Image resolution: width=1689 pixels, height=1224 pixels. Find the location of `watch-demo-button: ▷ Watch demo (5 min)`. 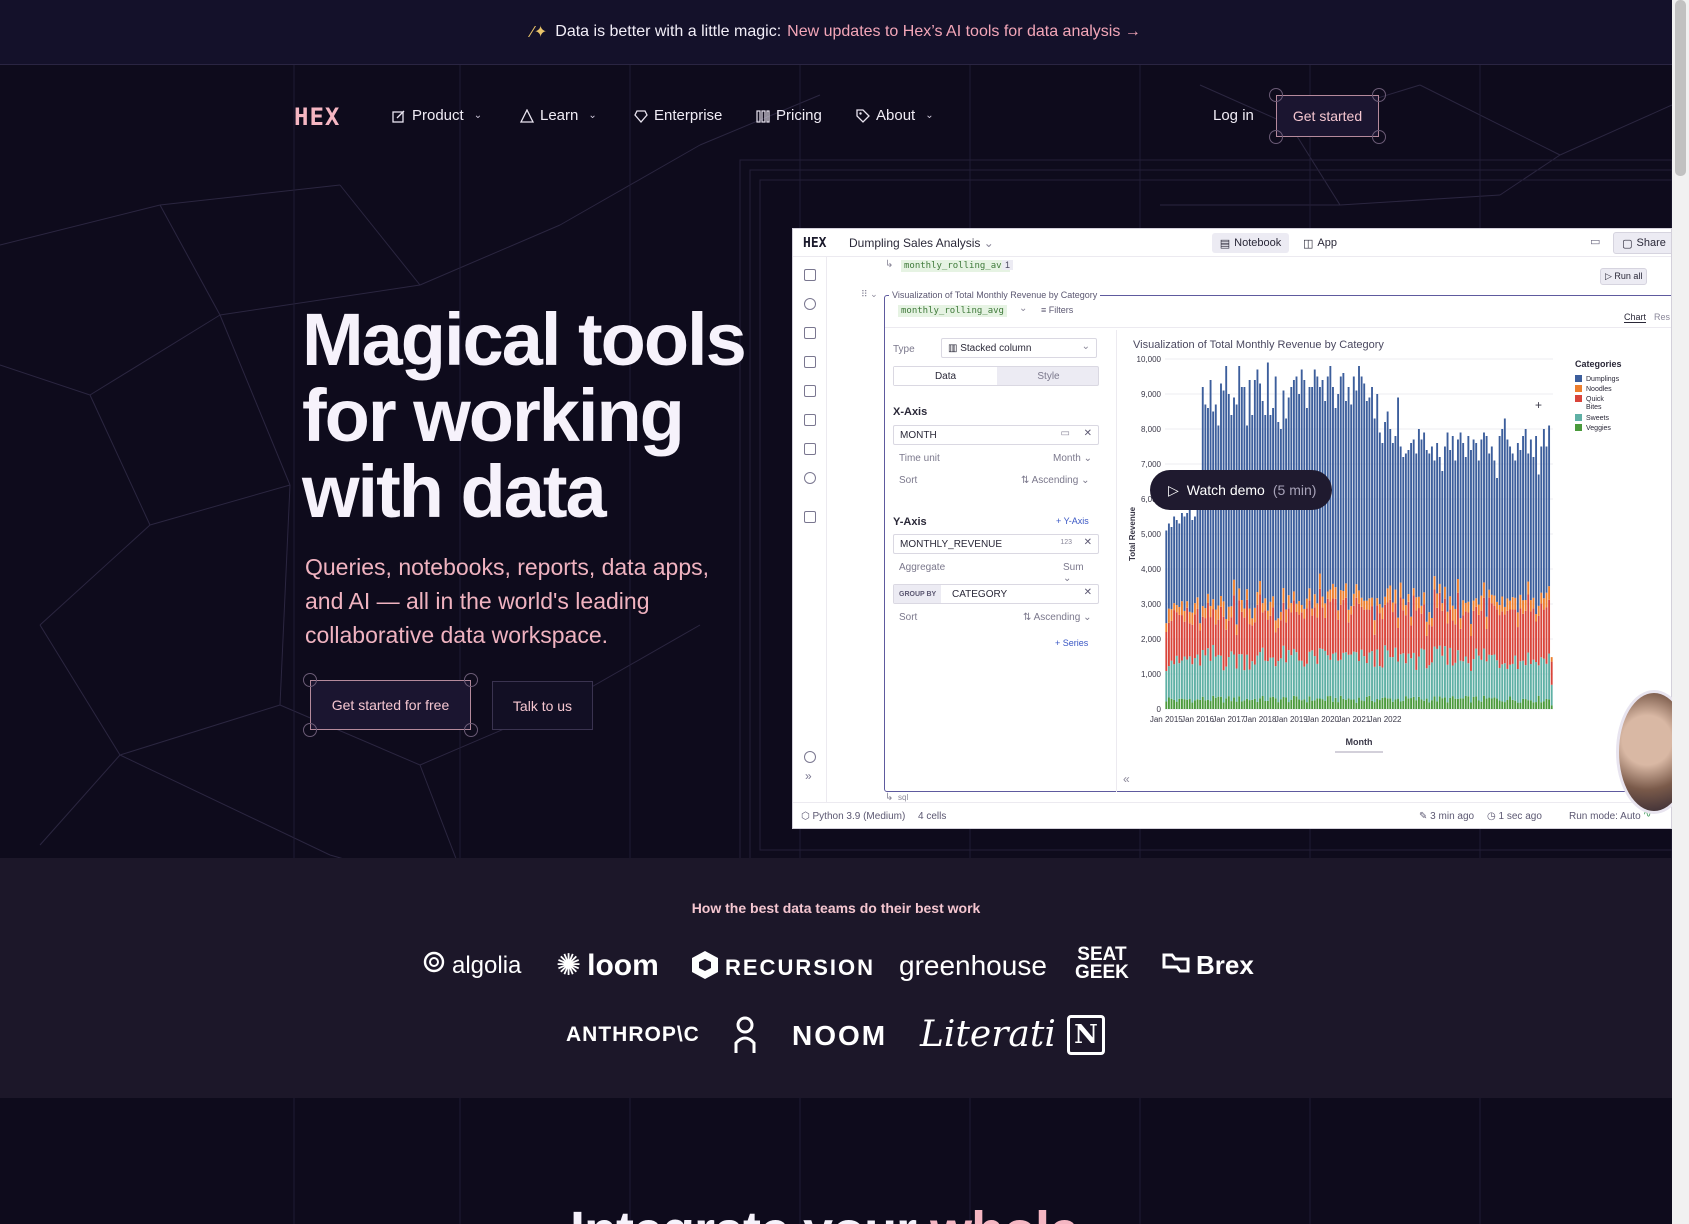

watch-demo-button: ▷ Watch demo (5 min) is located at coordinates (1241, 490).